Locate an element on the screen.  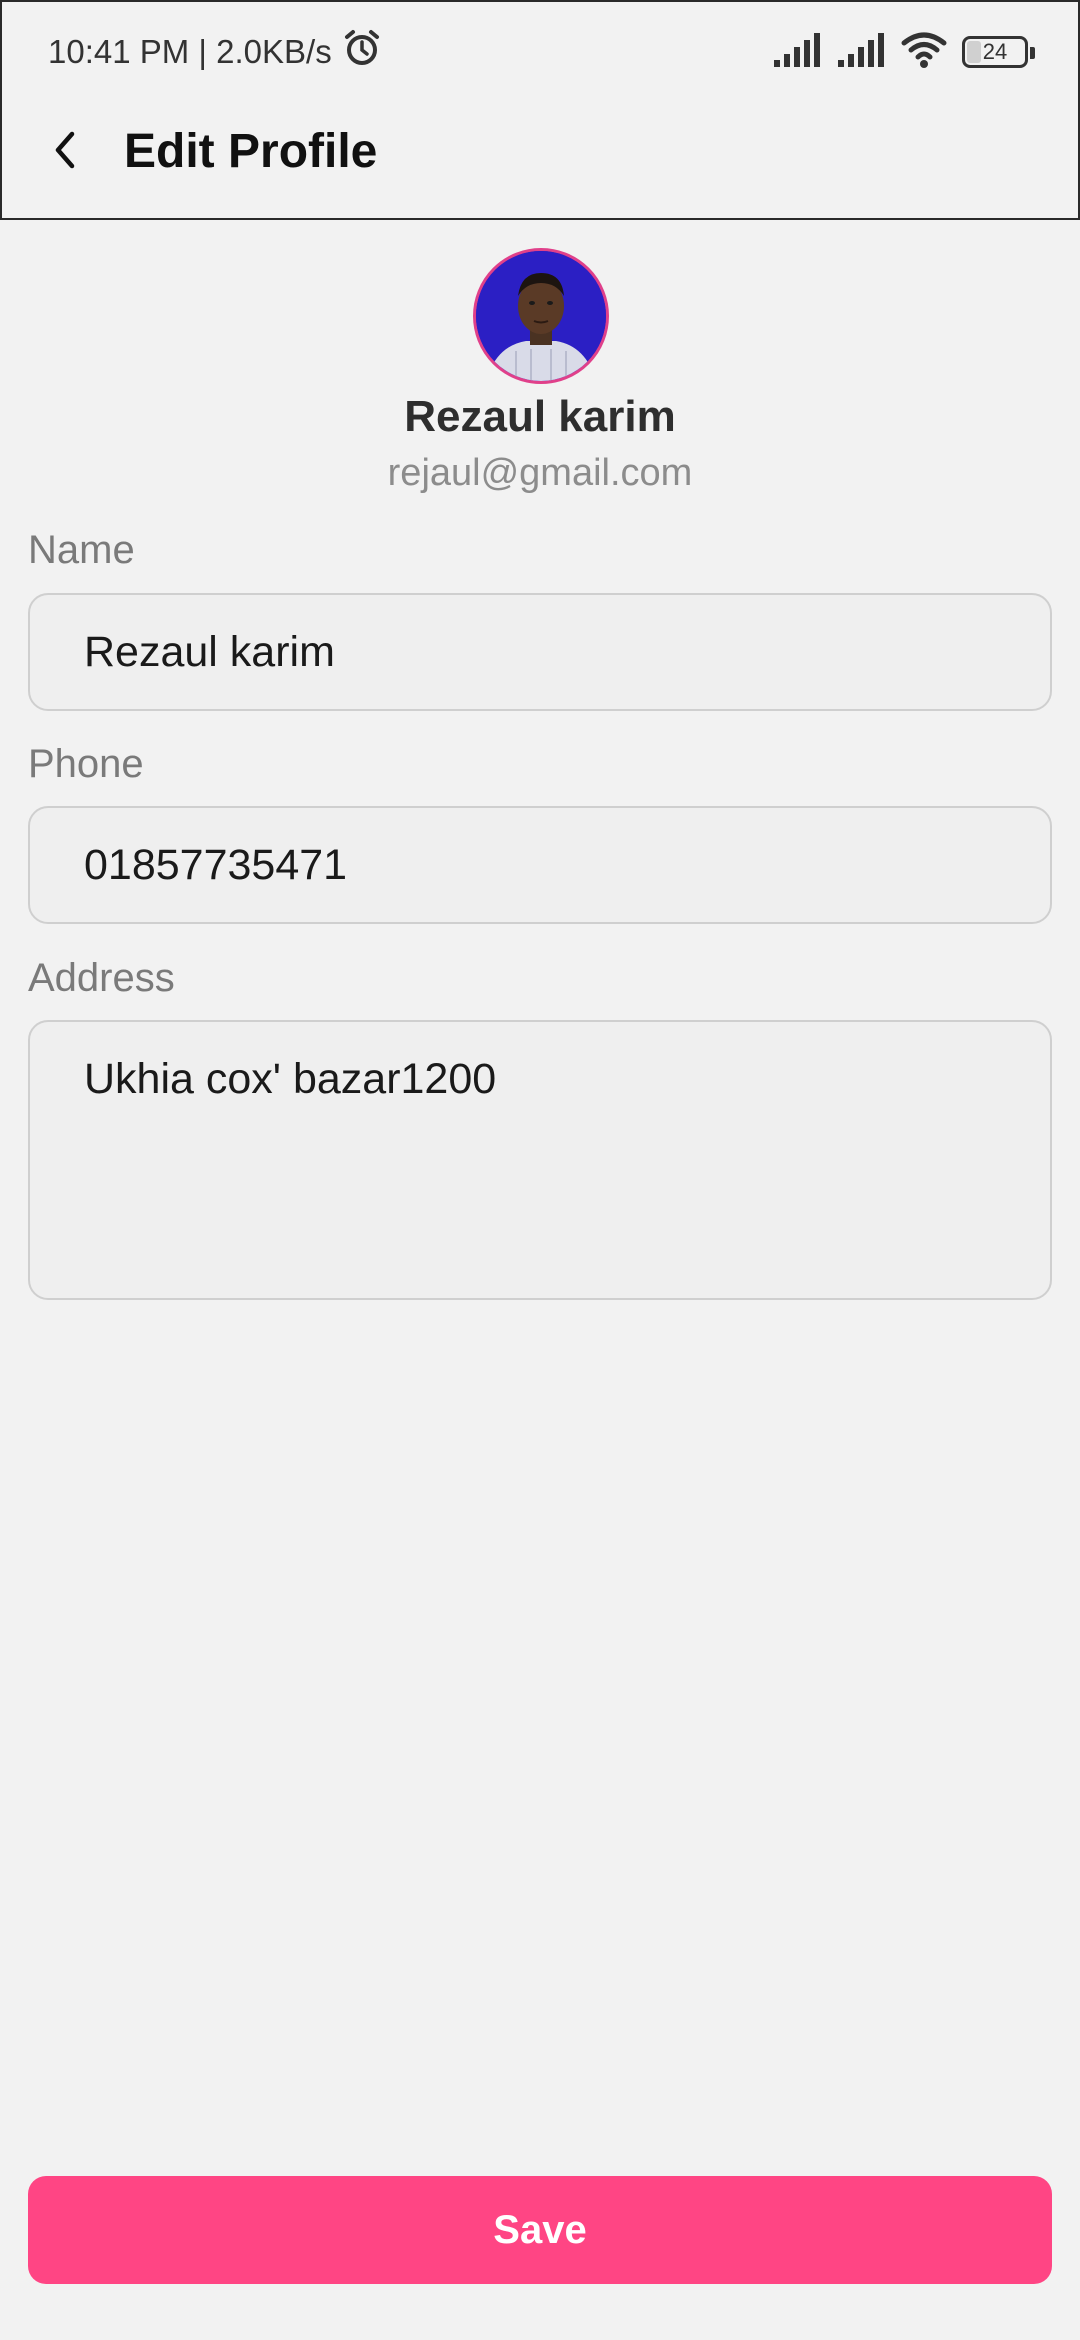
avatar is located at coordinates (541, 316).